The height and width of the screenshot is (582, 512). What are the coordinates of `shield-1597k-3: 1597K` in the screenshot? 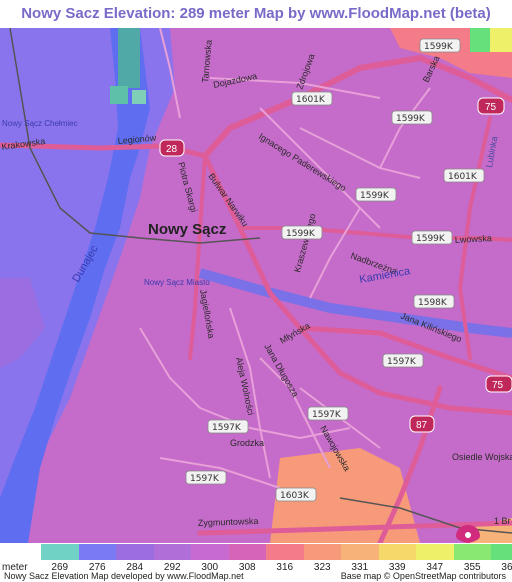 It's located at (228, 426).